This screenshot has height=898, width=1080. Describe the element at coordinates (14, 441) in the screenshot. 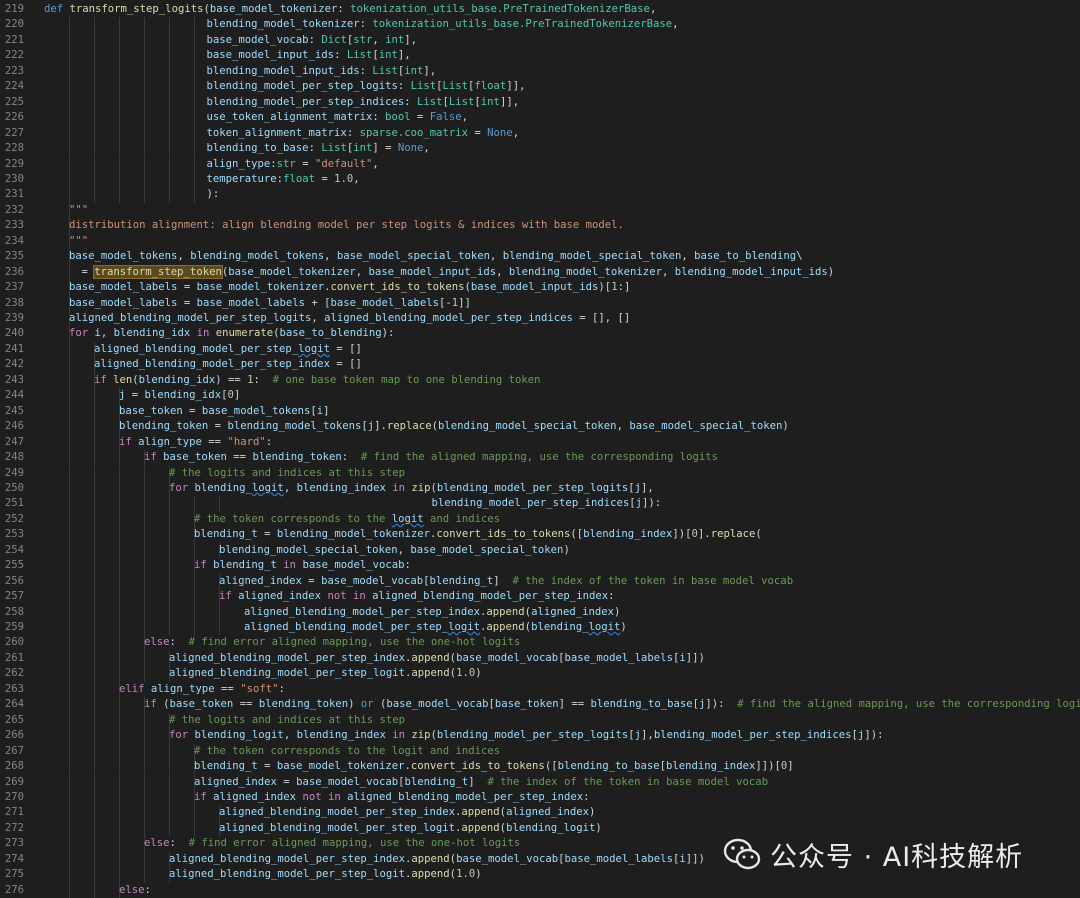

I see `line-number: 247` at that location.